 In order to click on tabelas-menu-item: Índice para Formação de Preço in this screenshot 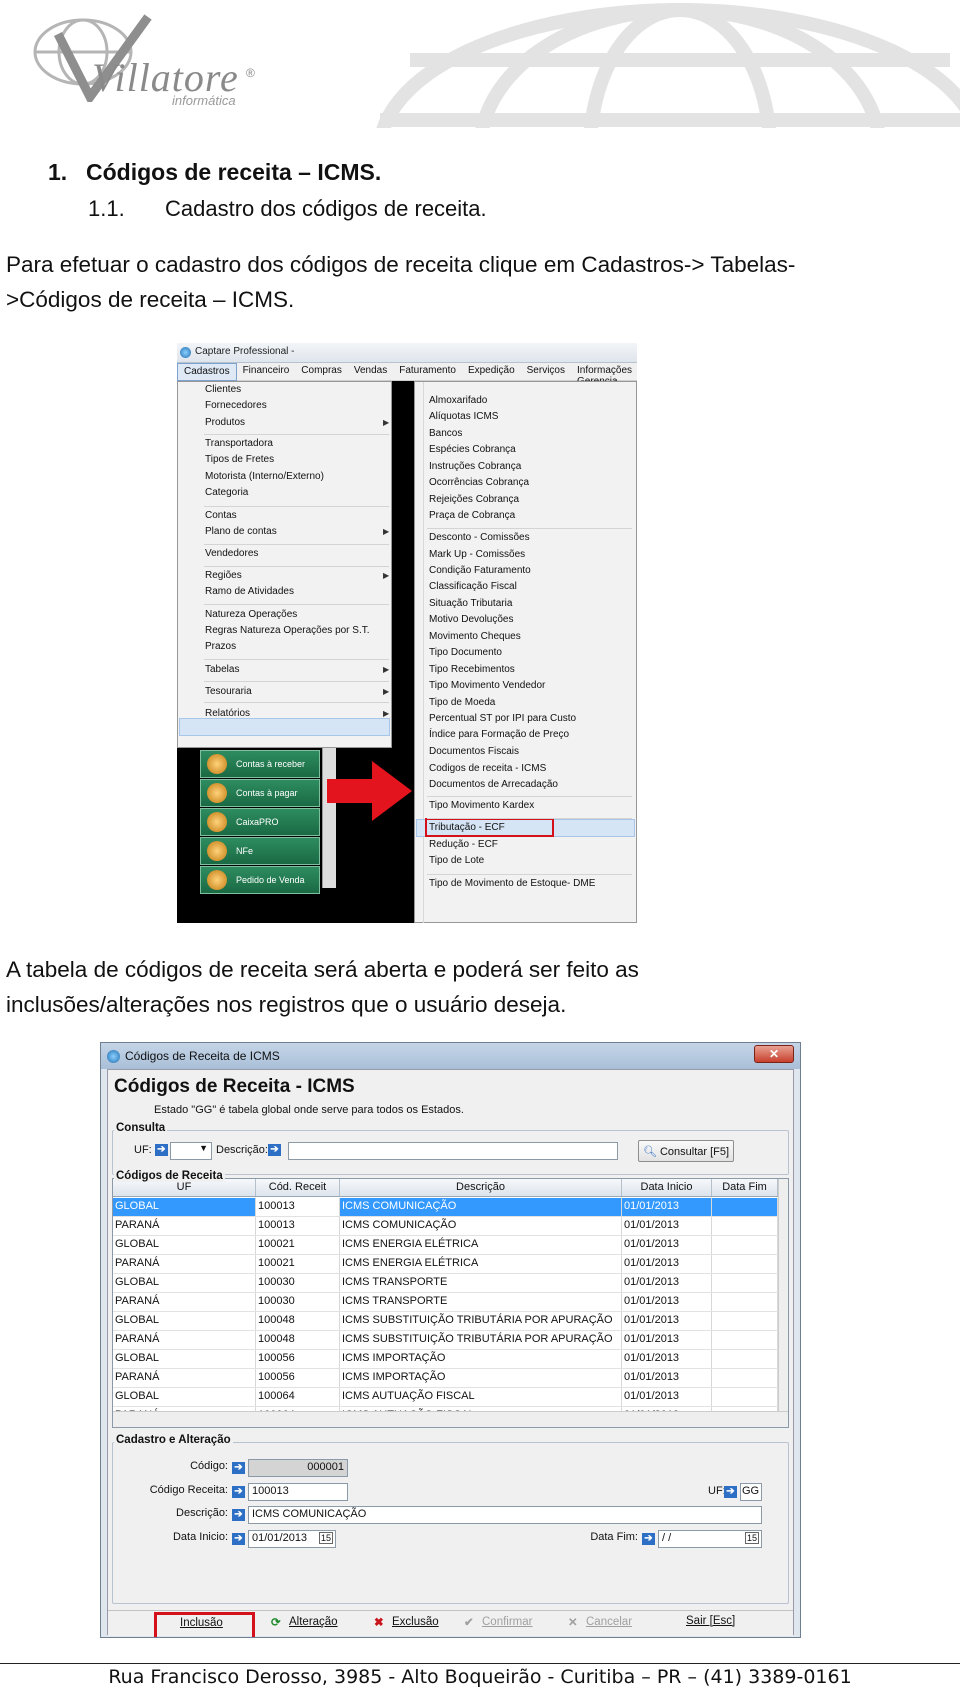, I will do `click(499, 734)`.